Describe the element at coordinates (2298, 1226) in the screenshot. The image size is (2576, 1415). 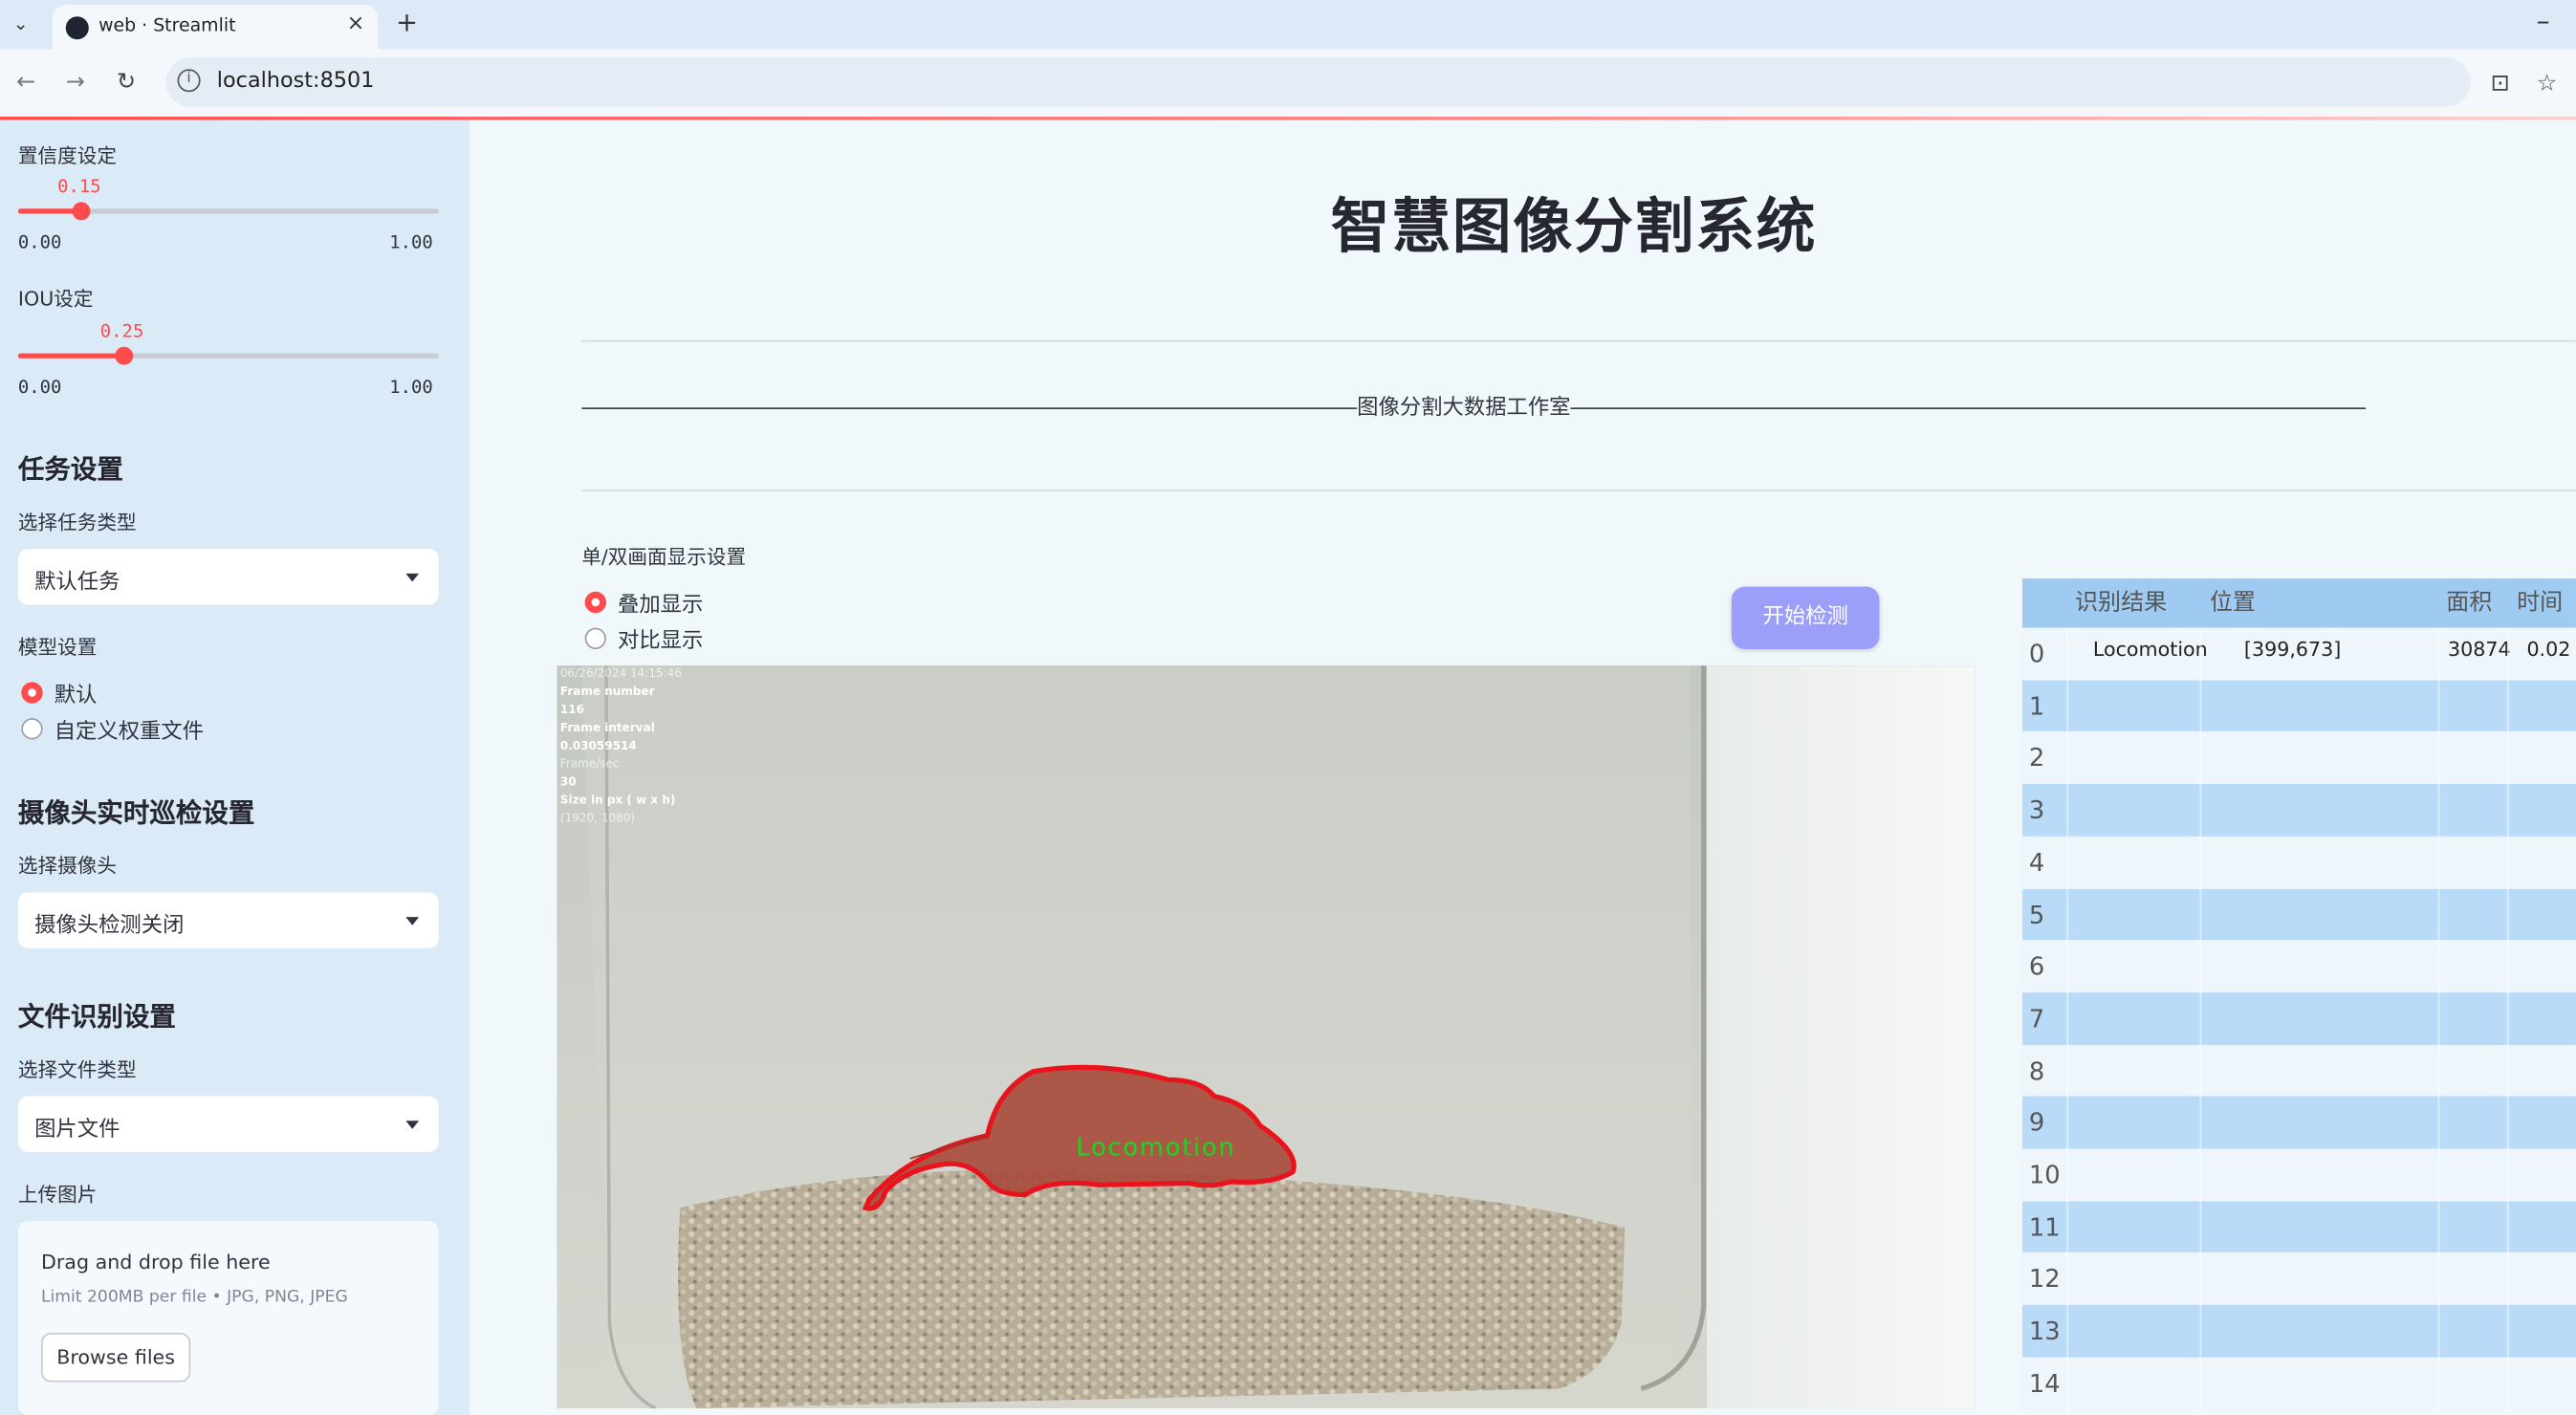
I see `table-row: 11` at that location.